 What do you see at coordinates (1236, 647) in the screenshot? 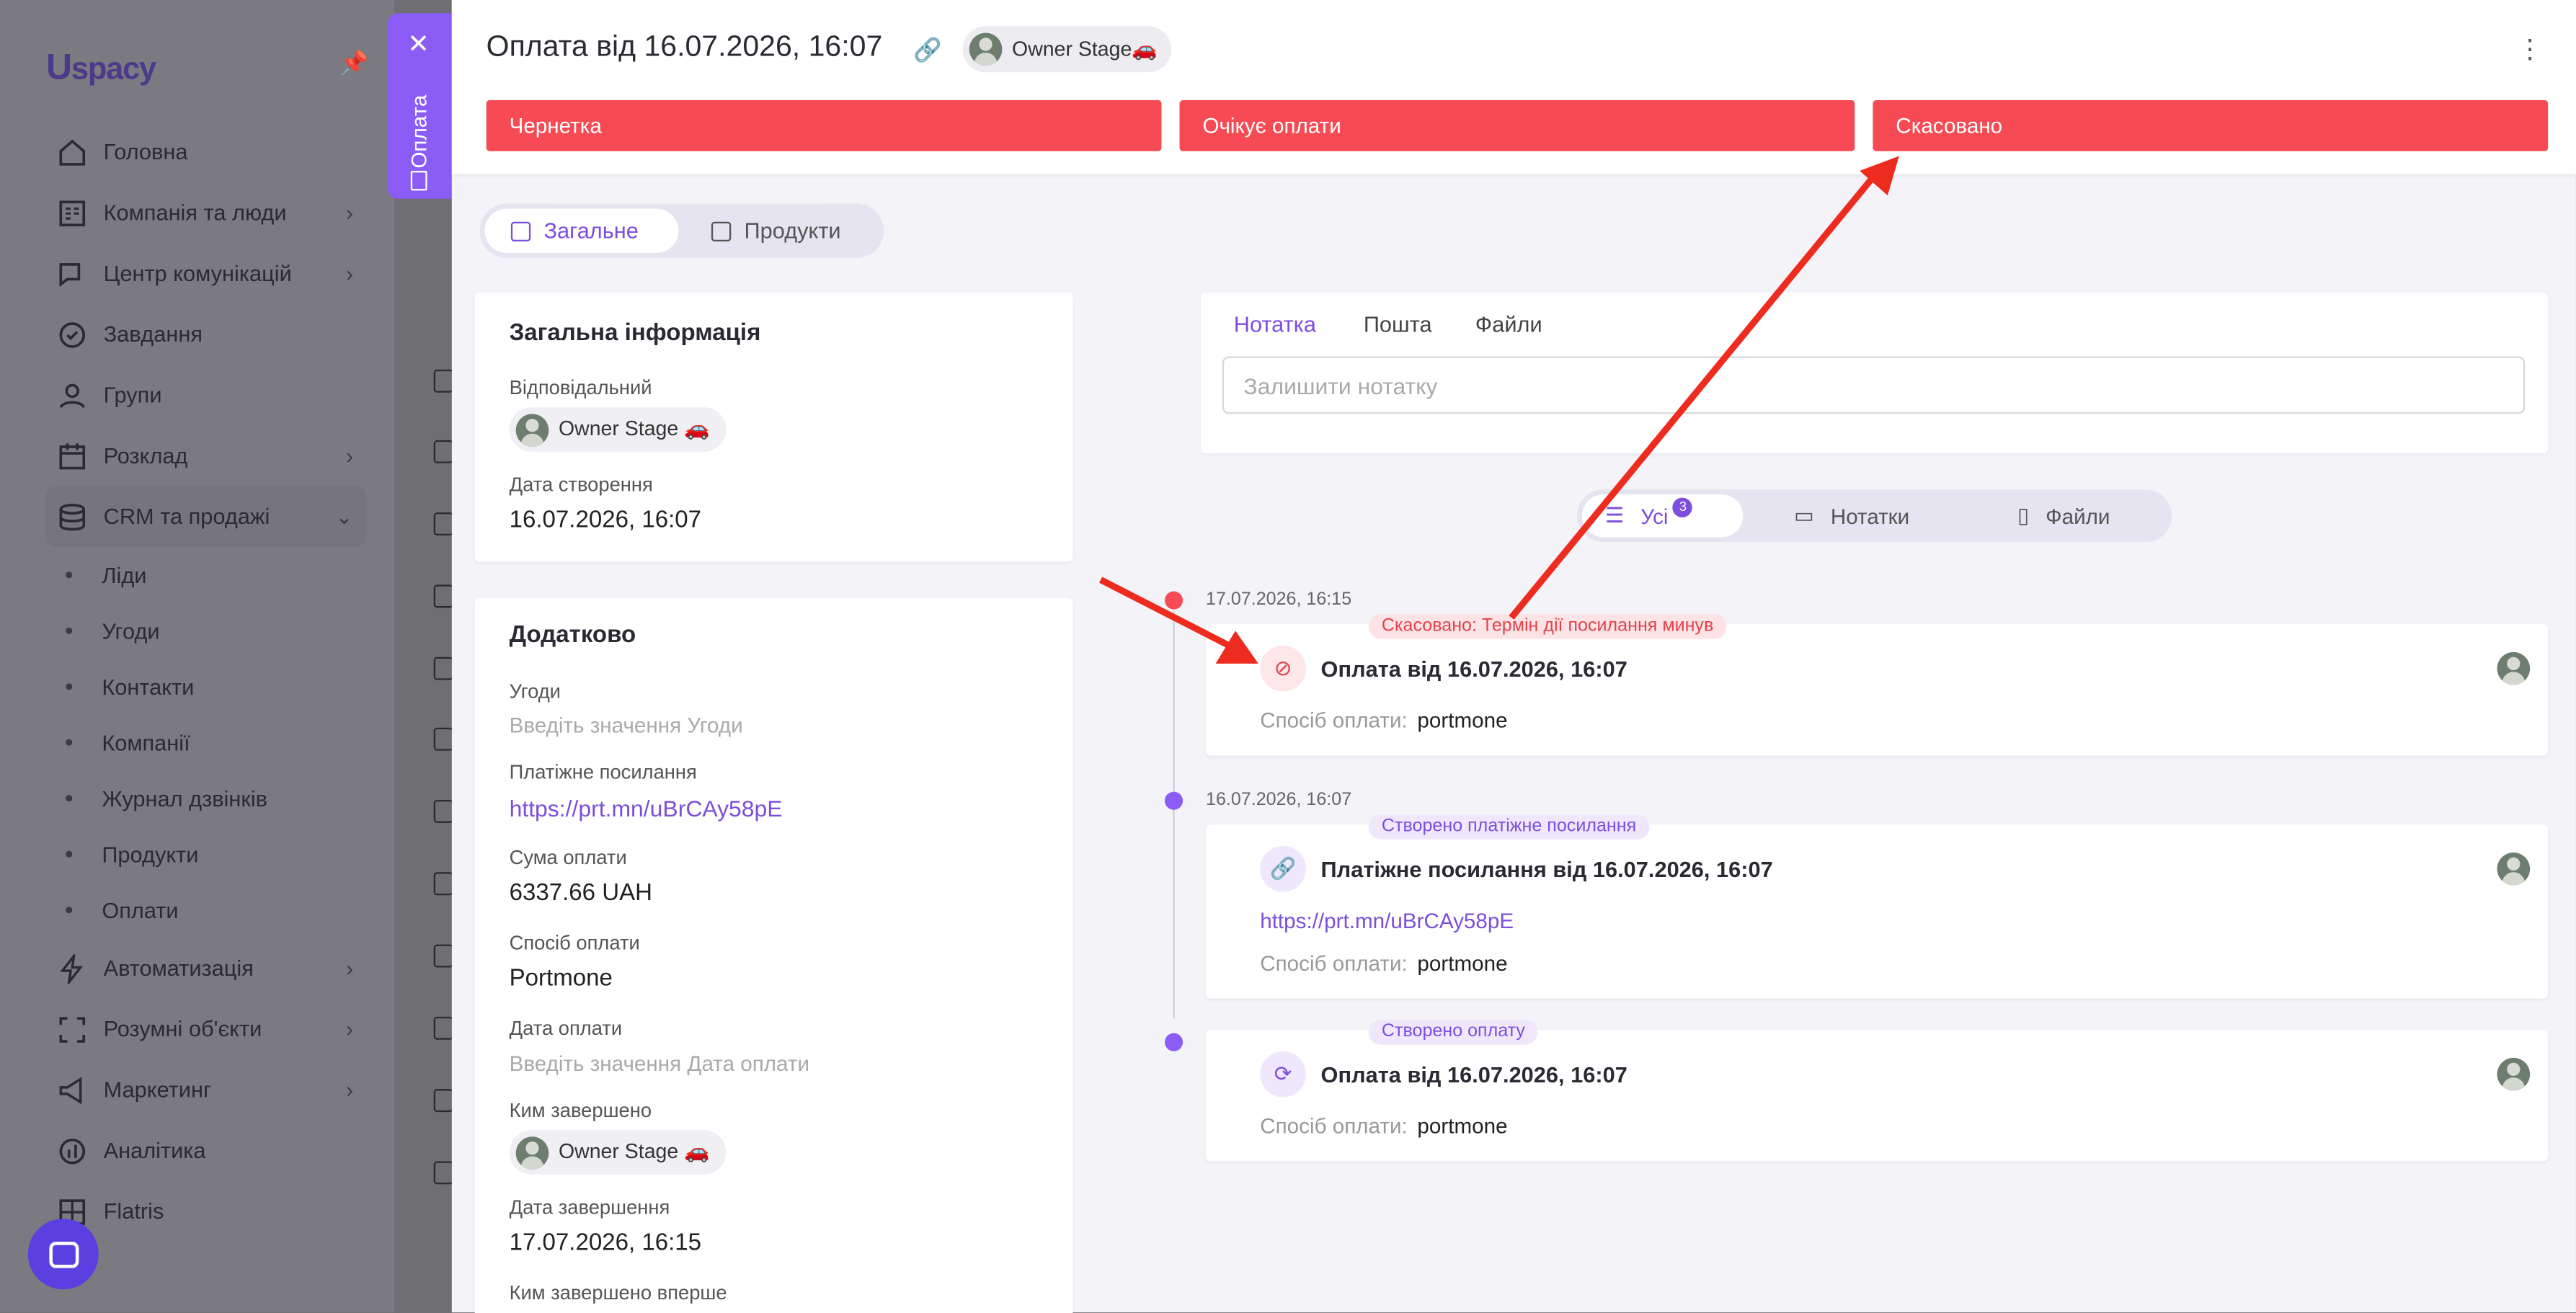
I see `arrow-head` at bounding box center [1236, 647].